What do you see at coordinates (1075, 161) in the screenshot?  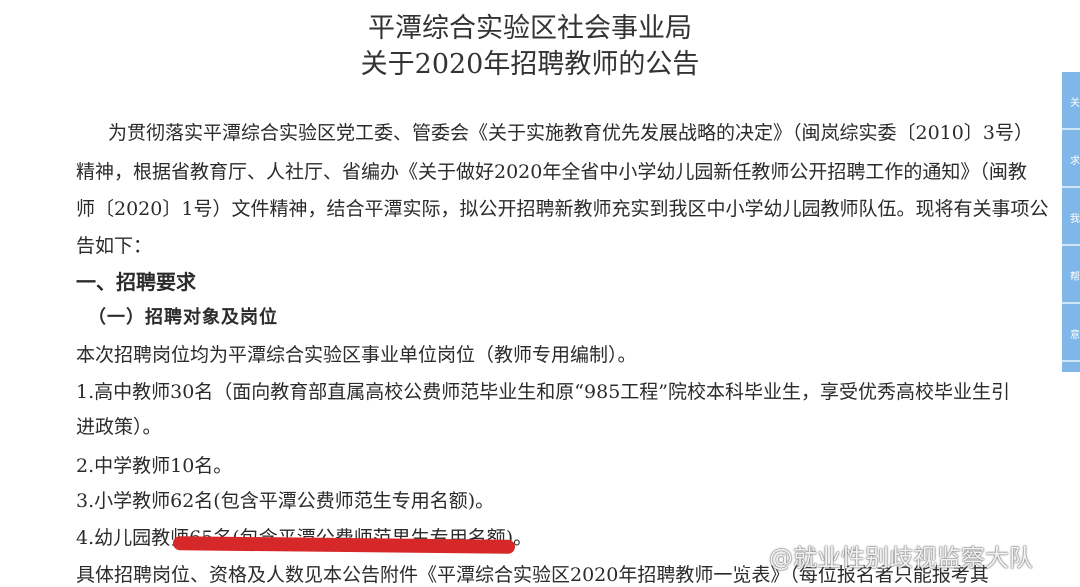 I see `sidebar-tab-2-label: 求` at bounding box center [1075, 161].